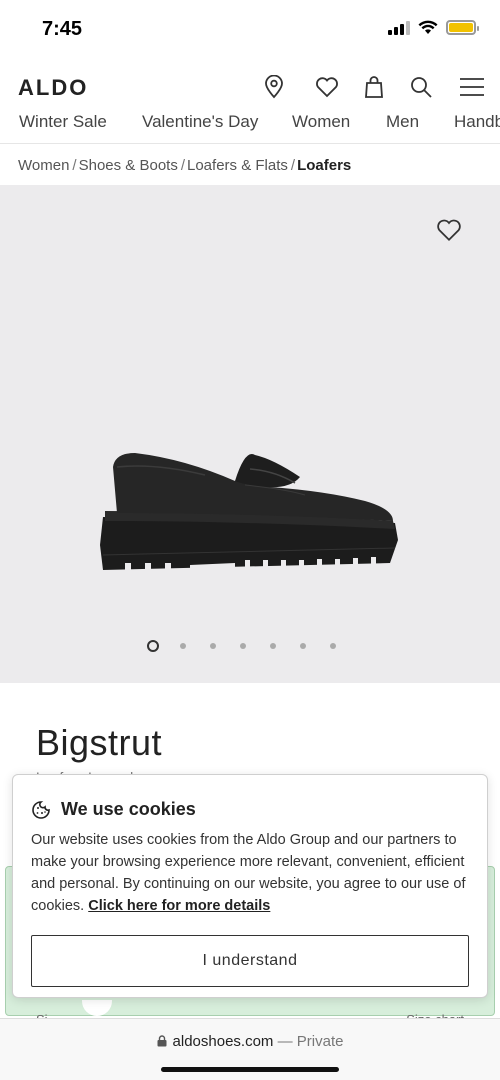  Describe the element at coordinates (250, 646) in the screenshot. I see `gallery-pagination` at that location.